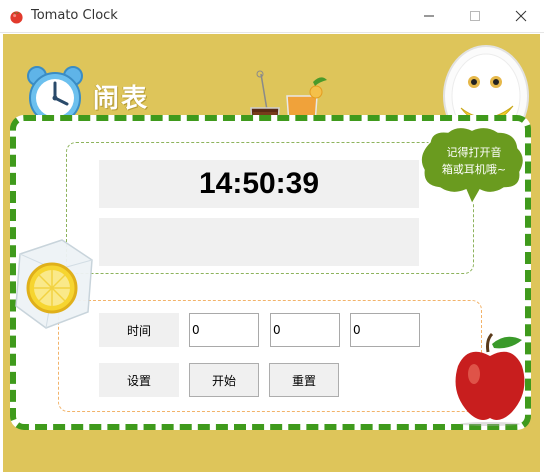 This screenshot has height=476, width=544. I want to click on clock-display: 14:50:39, so click(259, 184).